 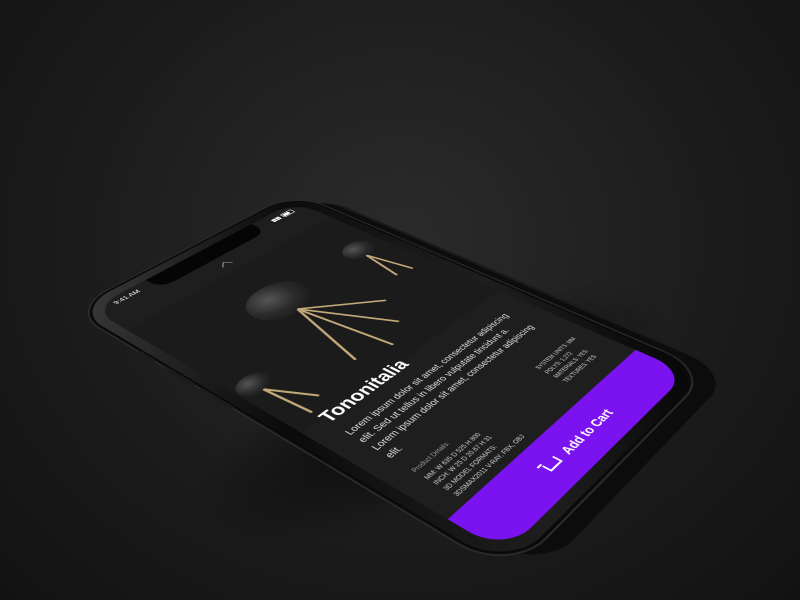 What do you see at coordinates (227, 264) in the screenshot?
I see `chevron-up-icon` at bounding box center [227, 264].